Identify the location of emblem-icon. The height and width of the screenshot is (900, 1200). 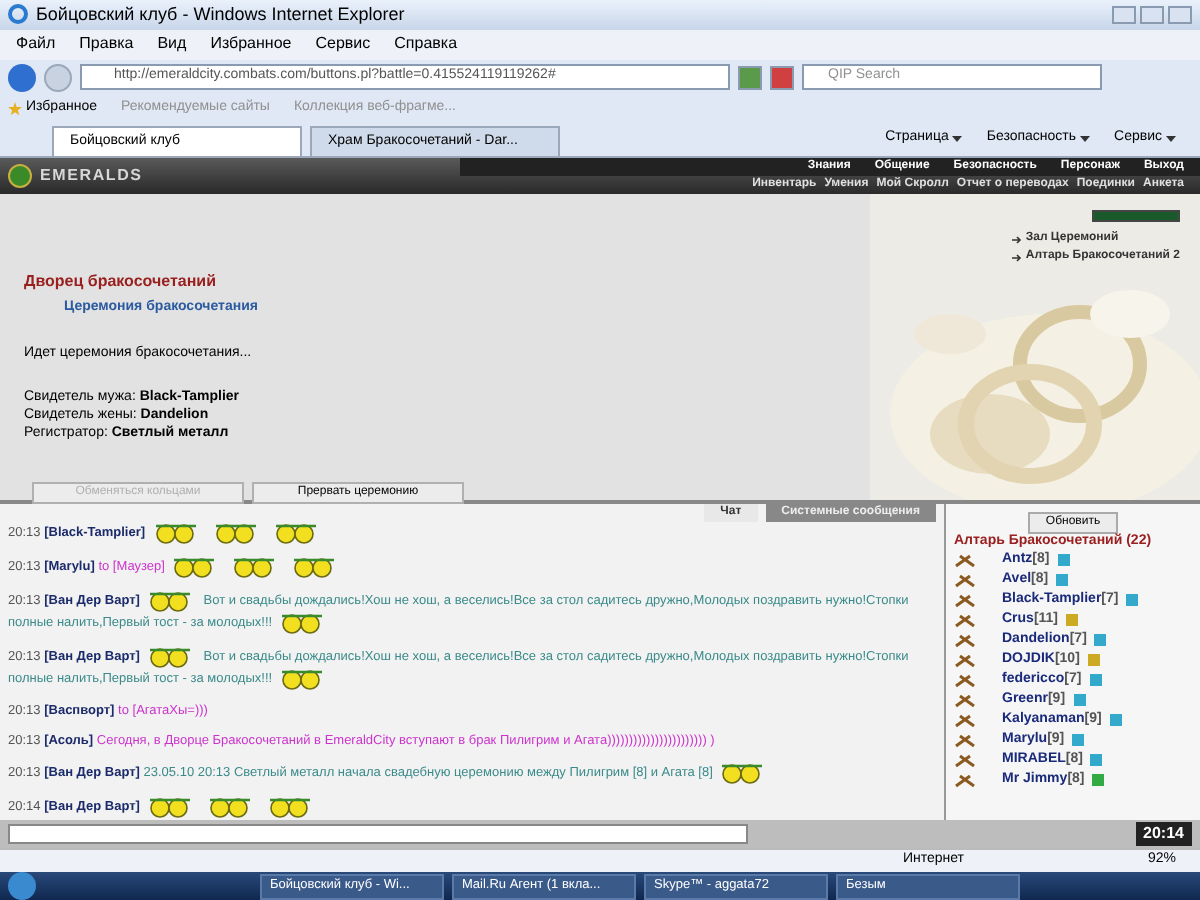
(20, 176).